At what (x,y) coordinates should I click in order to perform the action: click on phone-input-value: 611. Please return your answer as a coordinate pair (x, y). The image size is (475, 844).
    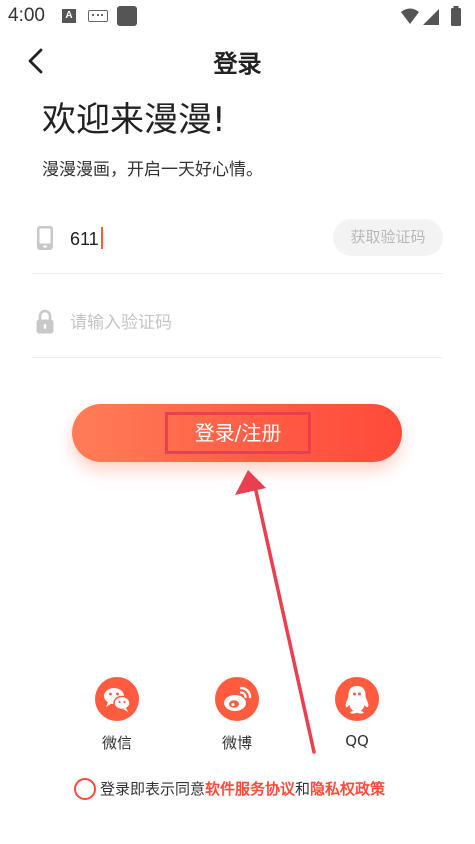
    Looking at the image, I should click on (84, 239).